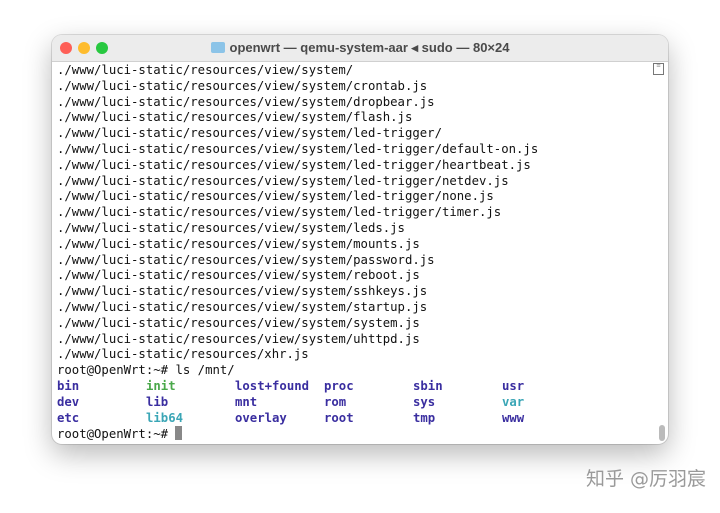 The image size is (720, 513). I want to click on command-line: root@OpenWrt:~# ls /mnt/, so click(146, 370).